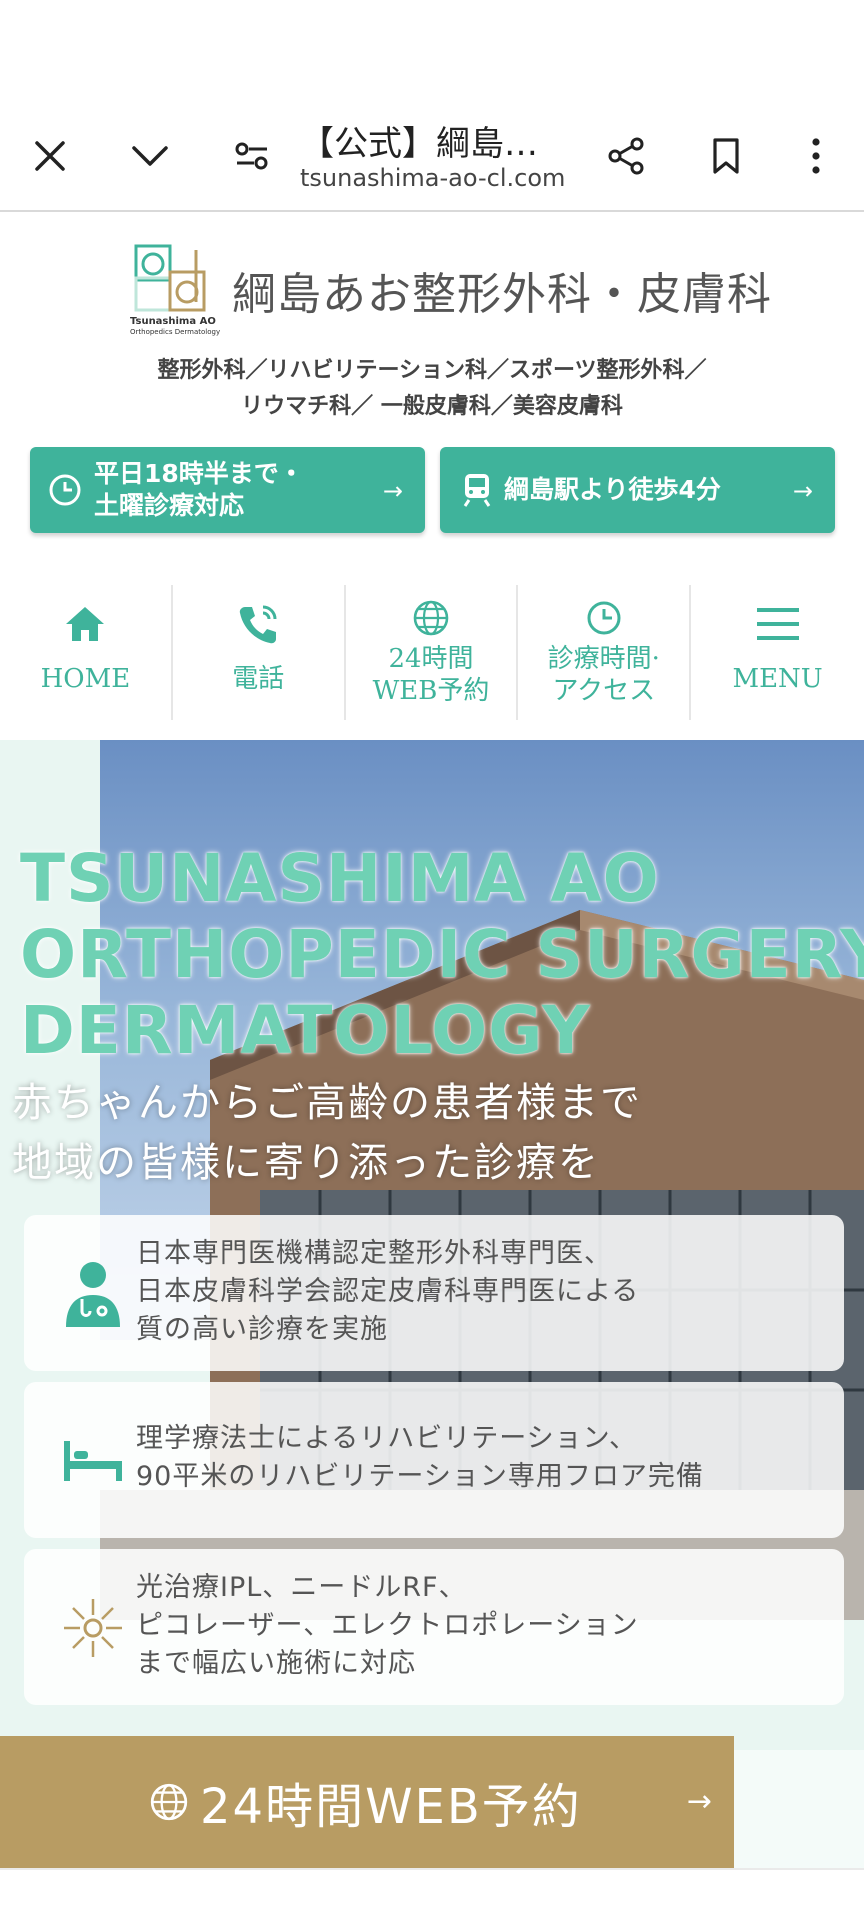  I want to click on hero-subtitle-line-2: 地域の皆様に寄り添った診療を, so click(306, 1163).